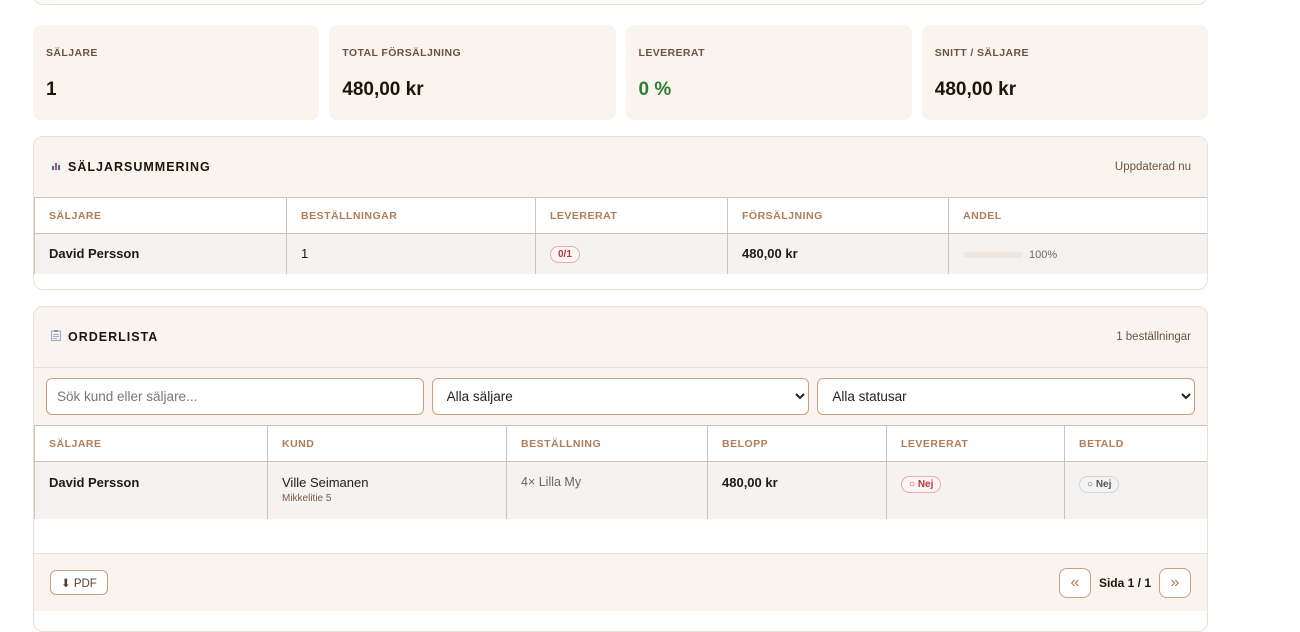 This screenshot has width=1300, height=632. Describe the element at coordinates (838, 253) in the screenshot. I see `sales-amount: 480,00 kr` at that location.